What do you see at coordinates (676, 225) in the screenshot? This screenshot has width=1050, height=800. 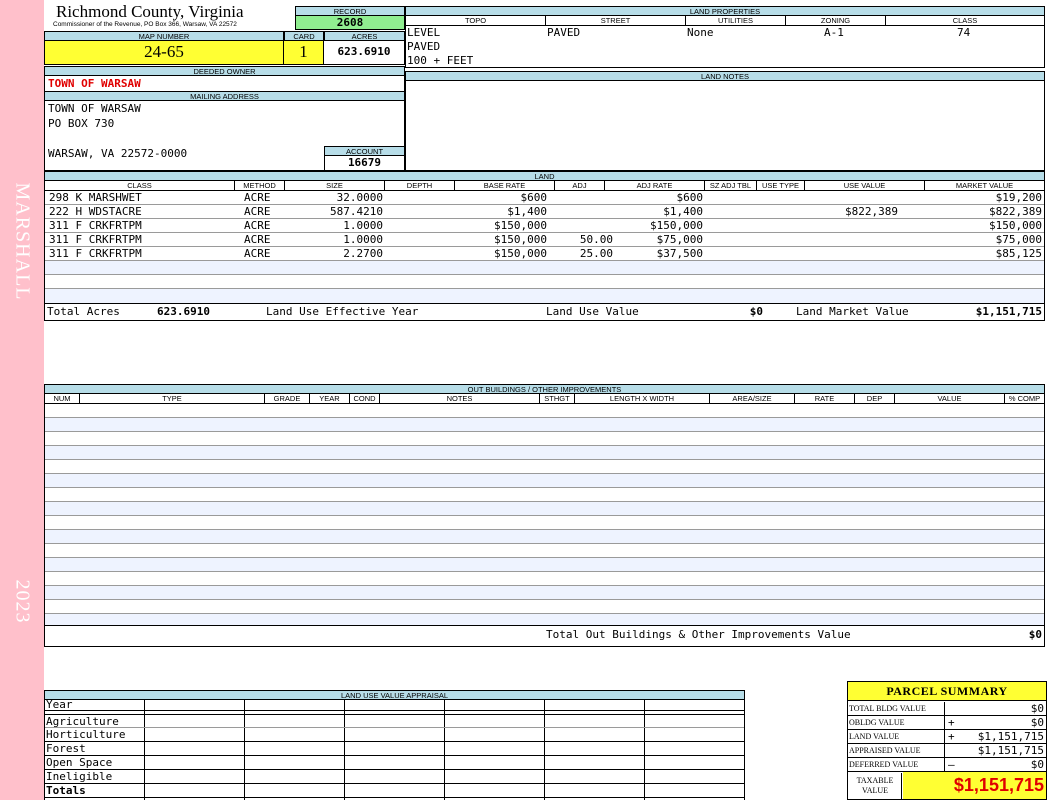 I see `land-adj-rate: $150,000` at bounding box center [676, 225].